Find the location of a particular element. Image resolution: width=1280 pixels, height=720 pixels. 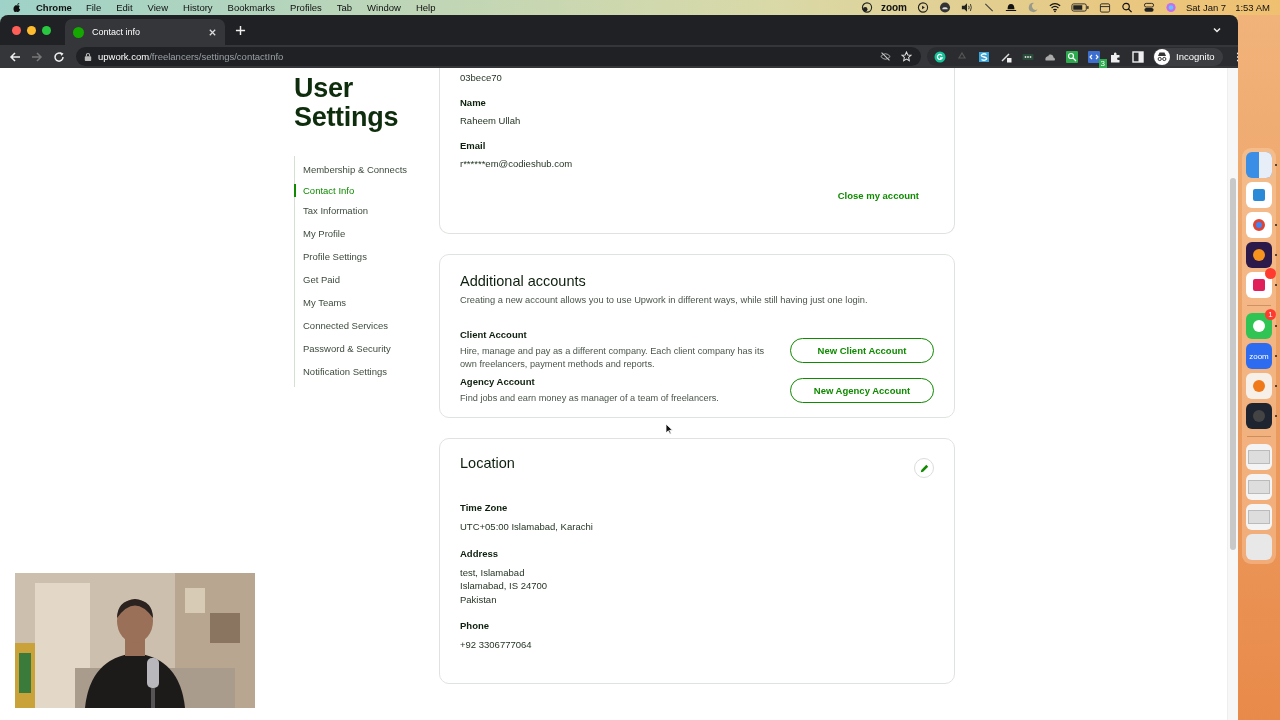

browser-tab: Contact info is located at coordinates (145, 32).